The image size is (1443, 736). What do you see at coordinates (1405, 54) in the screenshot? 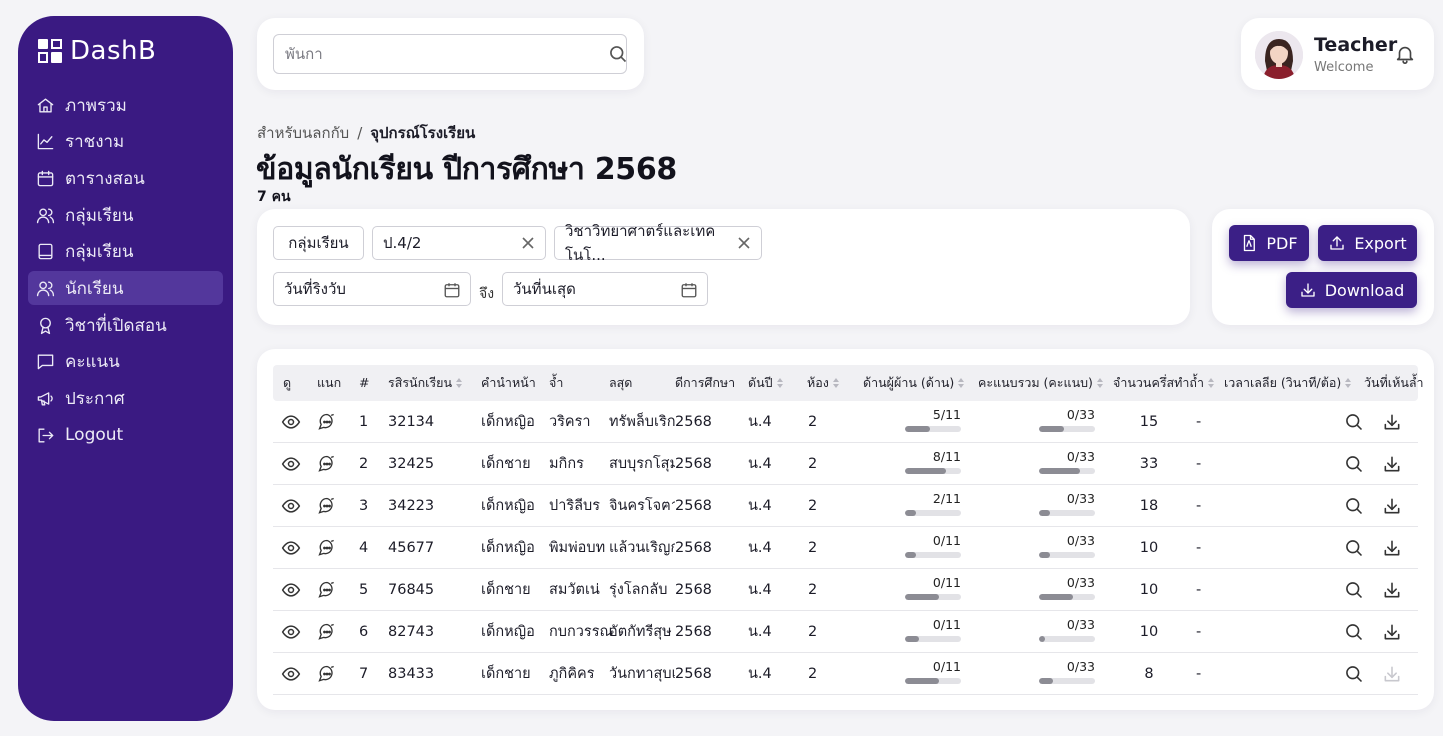
I see `bell-icon` at bounding box center [1405, 54].